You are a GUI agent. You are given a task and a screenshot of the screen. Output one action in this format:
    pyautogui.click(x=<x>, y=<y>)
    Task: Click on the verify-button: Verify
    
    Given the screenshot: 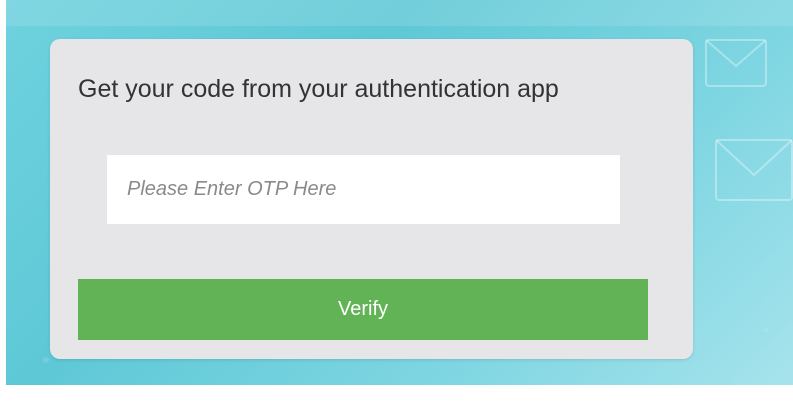 What is the action you would take?
    pyautogui.click(x=363, y=309)
    